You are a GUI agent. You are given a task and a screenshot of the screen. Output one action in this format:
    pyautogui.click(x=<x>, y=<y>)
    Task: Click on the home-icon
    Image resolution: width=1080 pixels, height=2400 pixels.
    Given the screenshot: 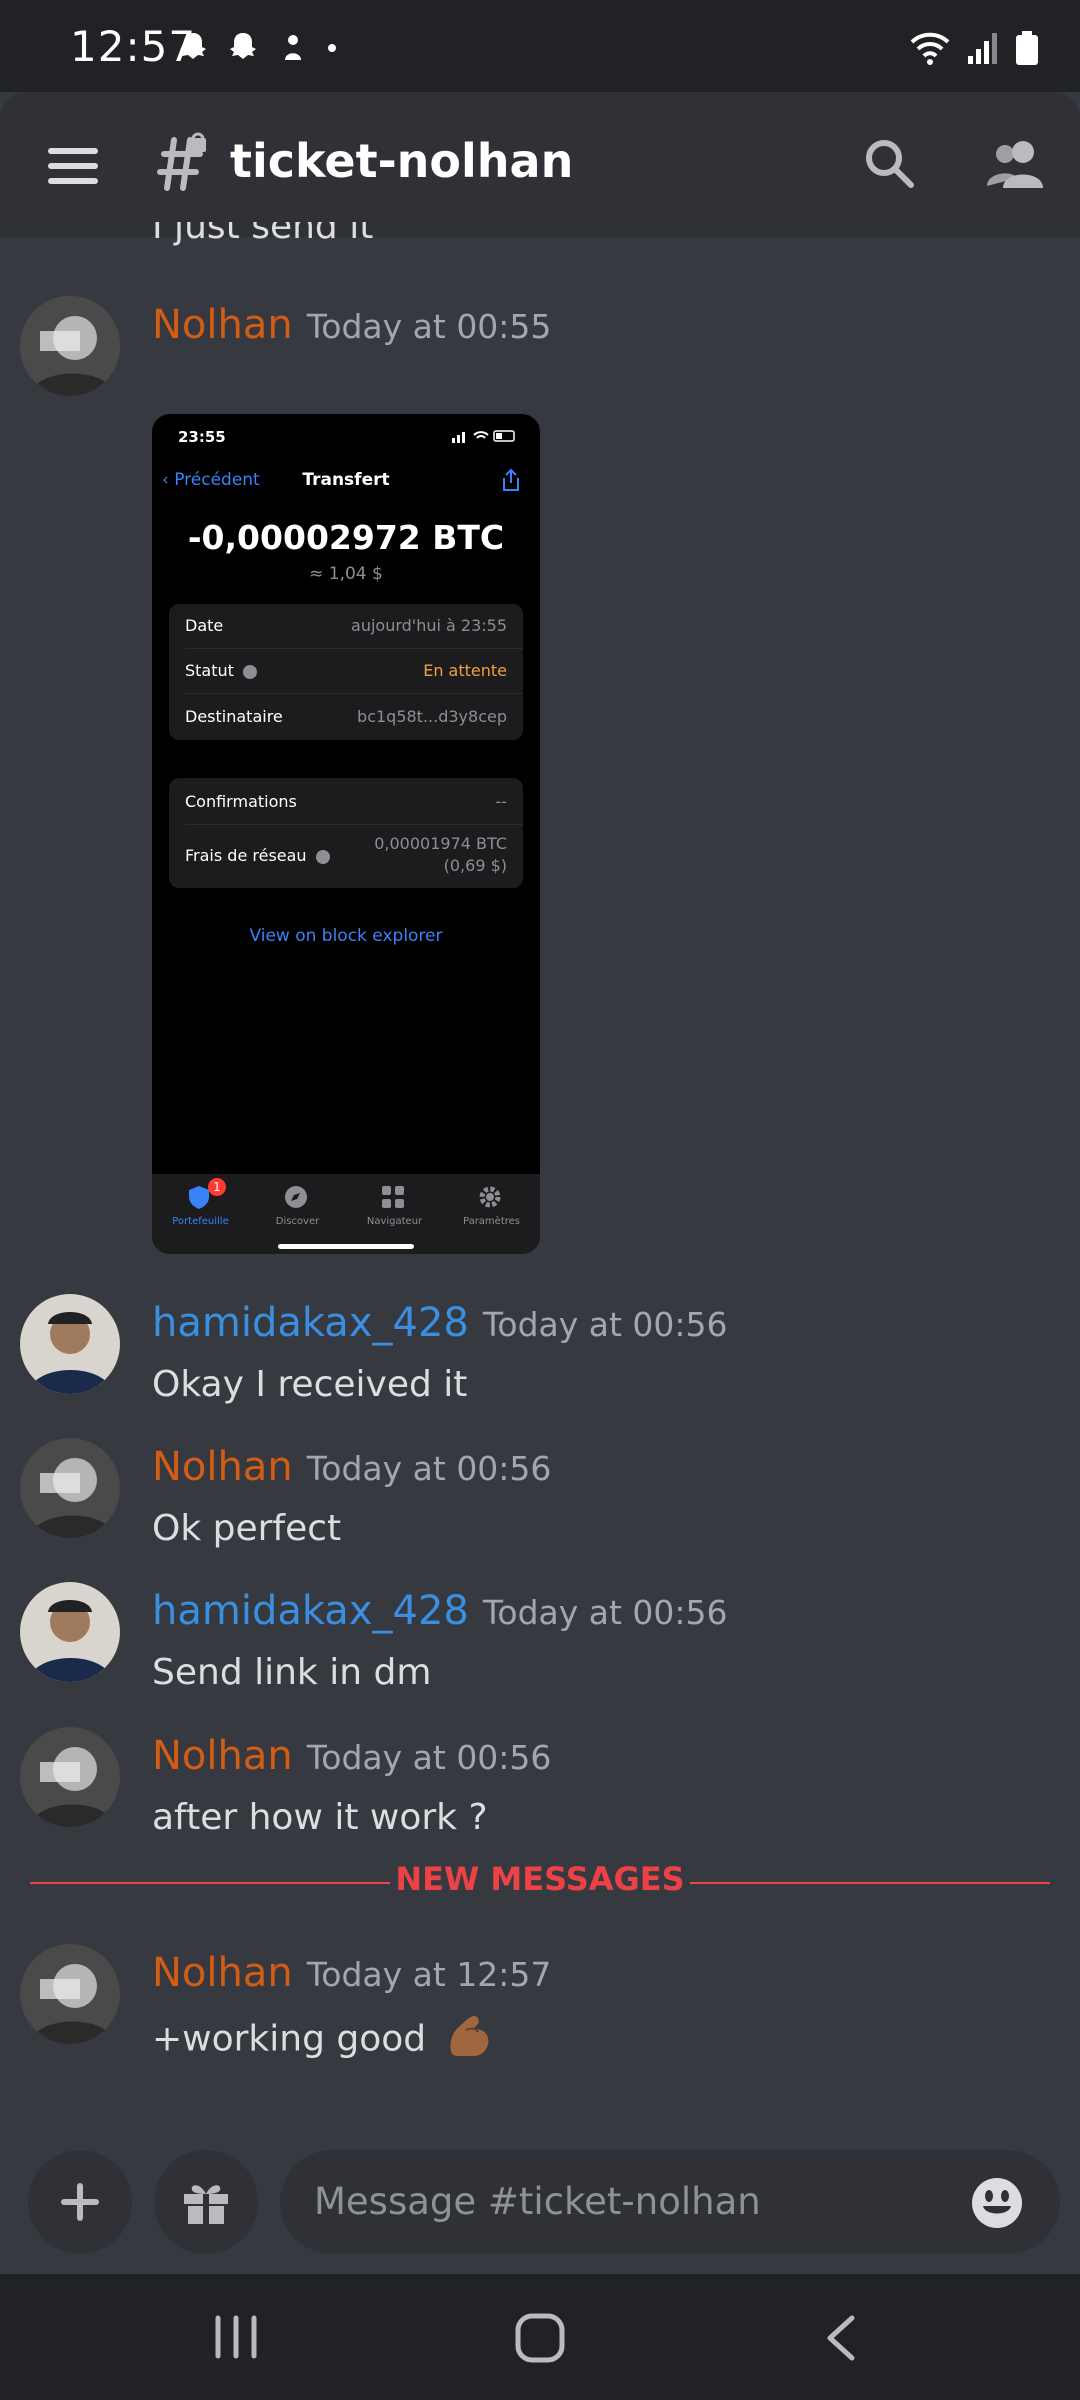 What is the action you would take?
    pyautogui.click(x=540, y=2338)
    